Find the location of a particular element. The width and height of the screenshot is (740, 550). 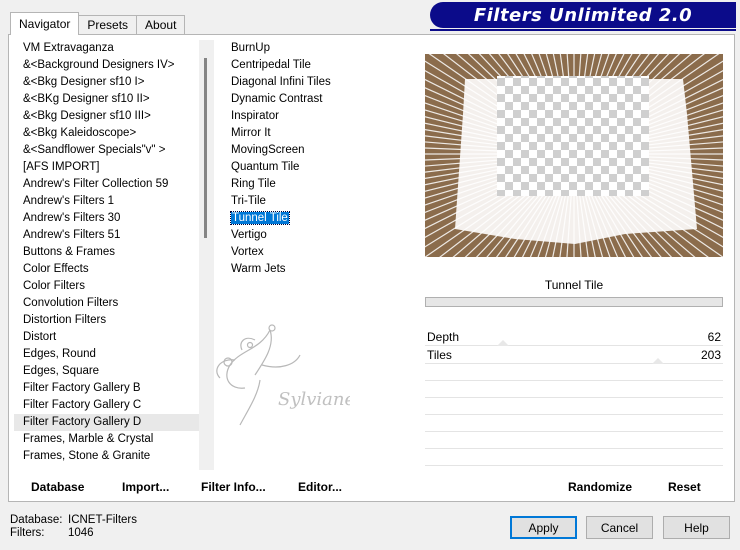

category-item: Filter Factory Gallery C is located at coordinates (111, 405).